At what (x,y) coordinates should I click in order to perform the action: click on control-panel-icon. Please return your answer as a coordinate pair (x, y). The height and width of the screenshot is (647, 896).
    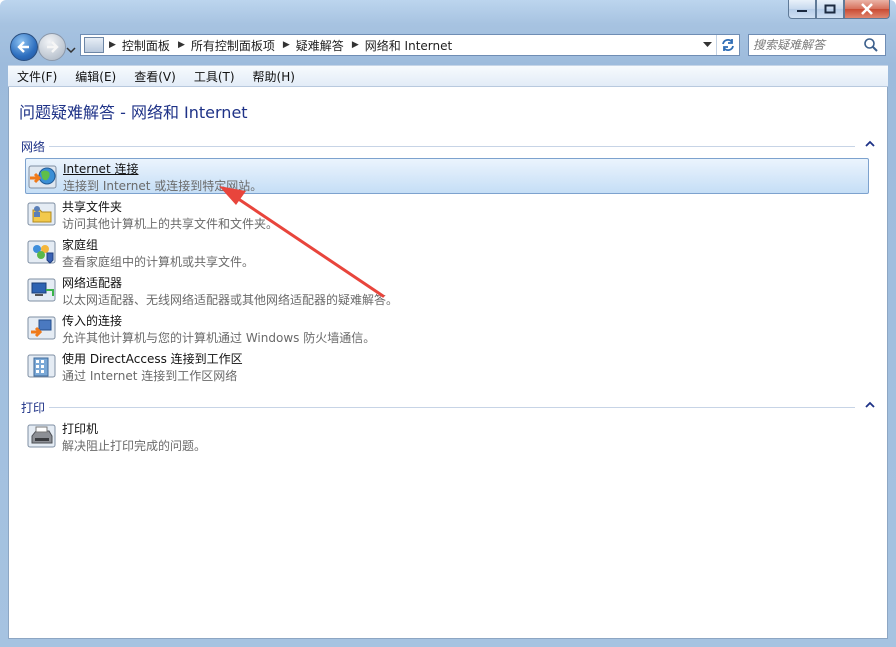
    Looking at the image, I should click on (94, 45).